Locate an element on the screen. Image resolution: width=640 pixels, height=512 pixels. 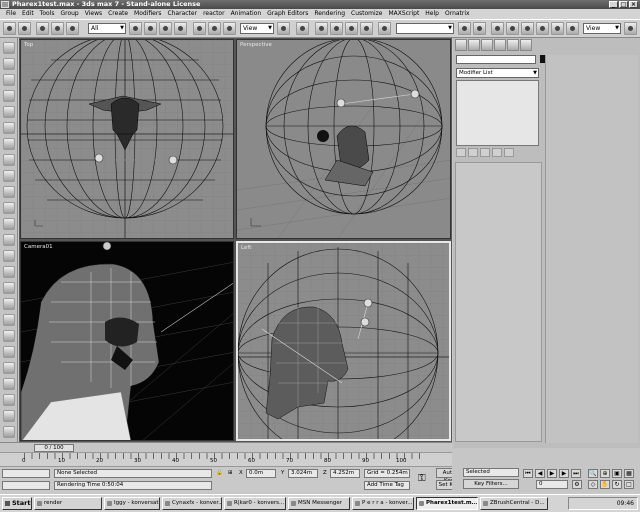
lock-selection-icon: 🔒 is located at coordinates (219, 473).